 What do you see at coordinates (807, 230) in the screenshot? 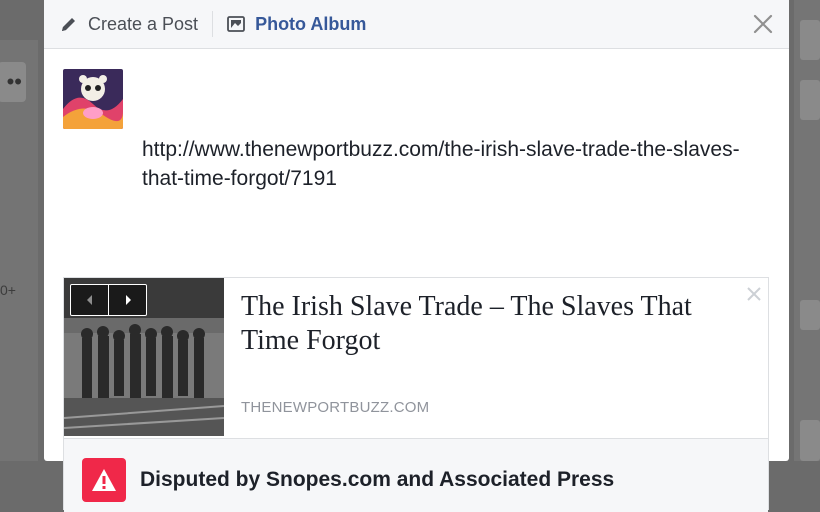
I see `background-right-column` at bounding box center [807, 230].